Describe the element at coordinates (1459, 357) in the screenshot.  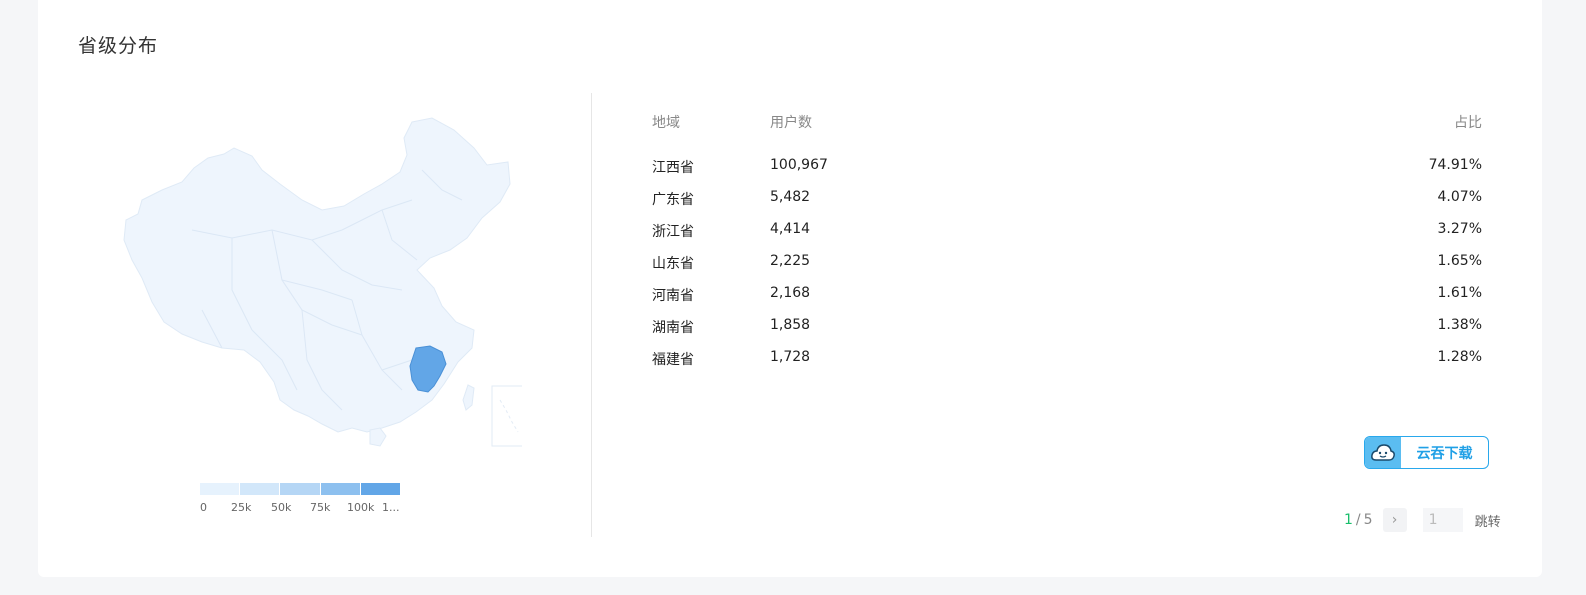
I see `row-ratio: 1.28%` at that location.